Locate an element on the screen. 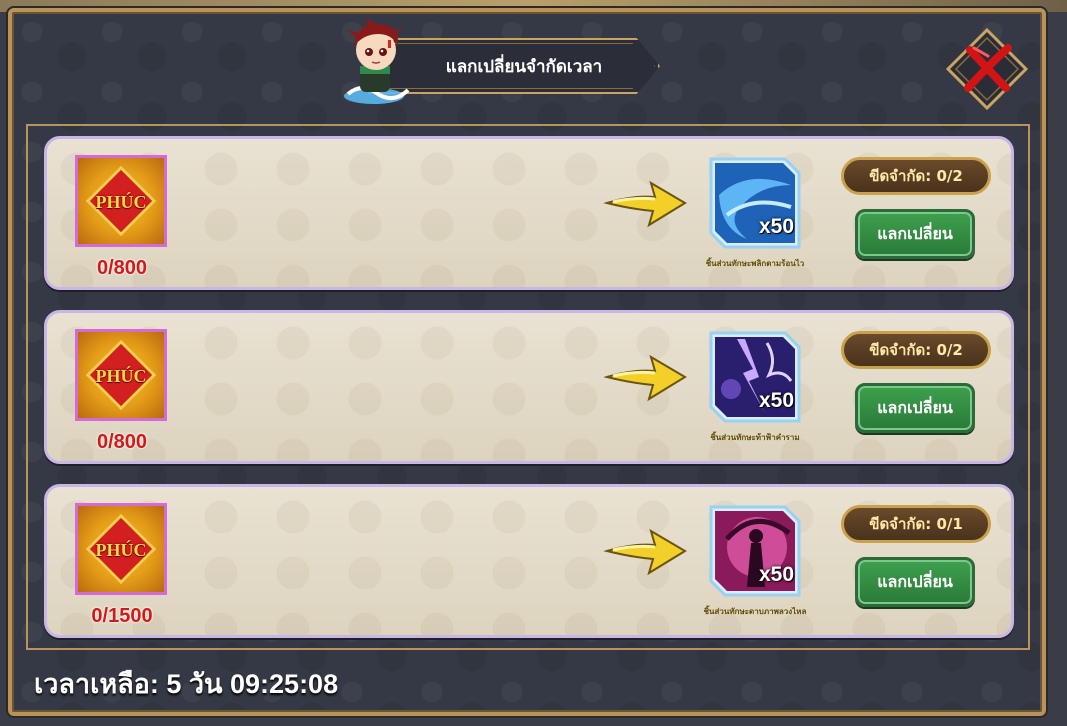 The width and height of the screenshot is (1067, 726). chibi-character-icon is located at coordinates (377, 61).